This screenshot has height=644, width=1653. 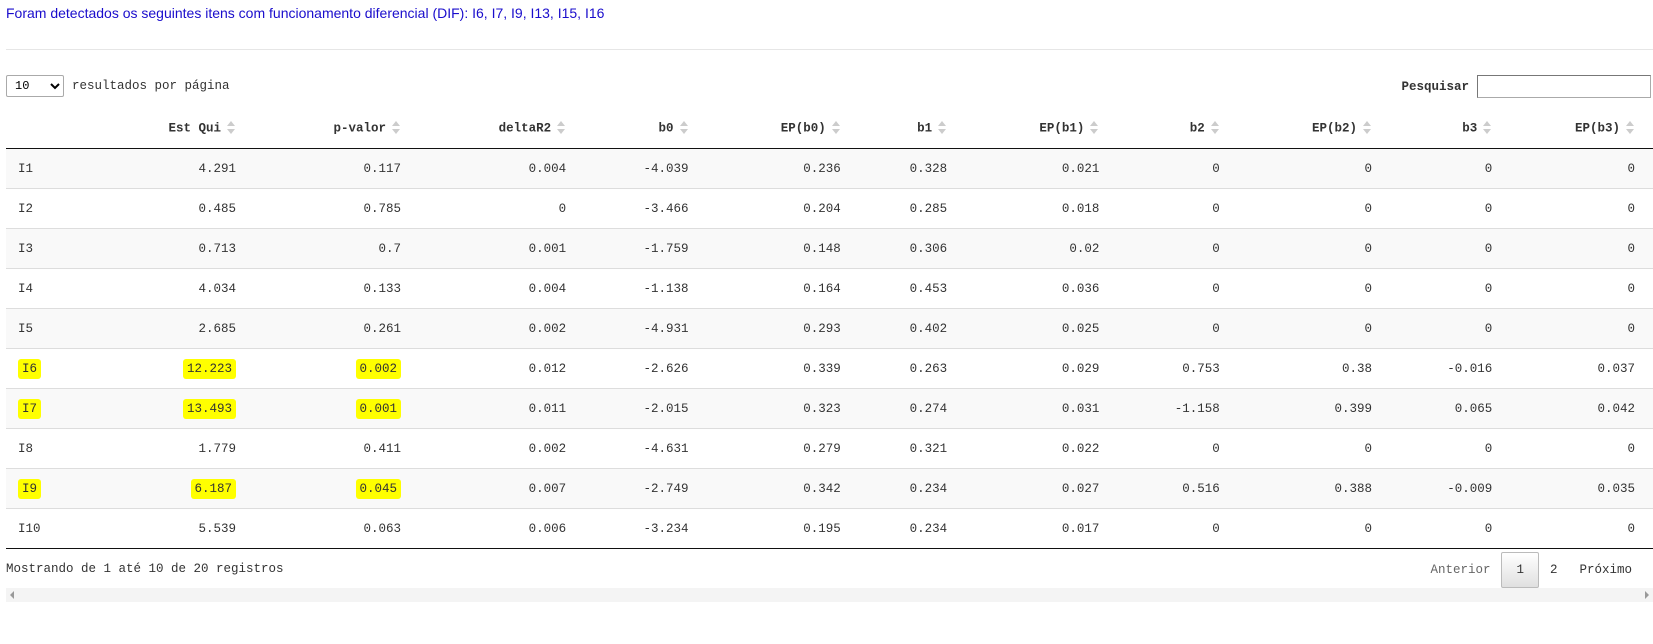 I want to click on table-cell: 0.234, so click(x=912, y=488).